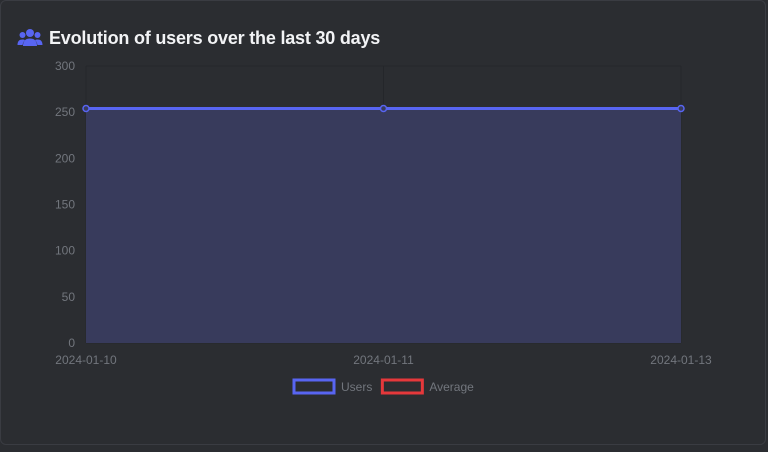 Image resolution: width=768 pixels, height=452 pixels. What do you see at coordinates (383, 360) in the screenshot?
I see `x-tick-label: 2024-01-11` at bounding box center [383, 360].